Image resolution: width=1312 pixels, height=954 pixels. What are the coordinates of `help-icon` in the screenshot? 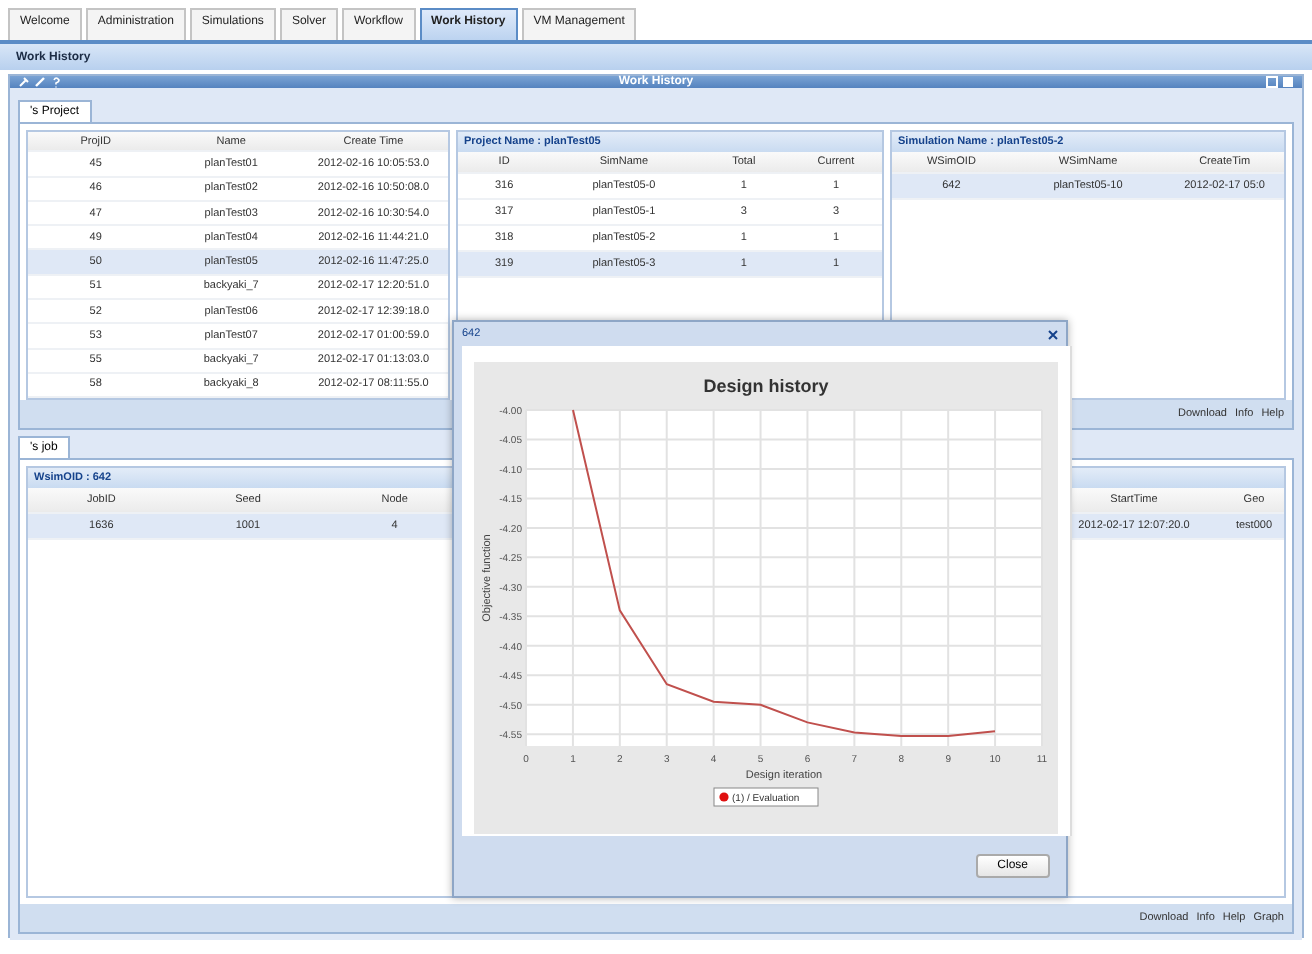 It's located at (56, 82).